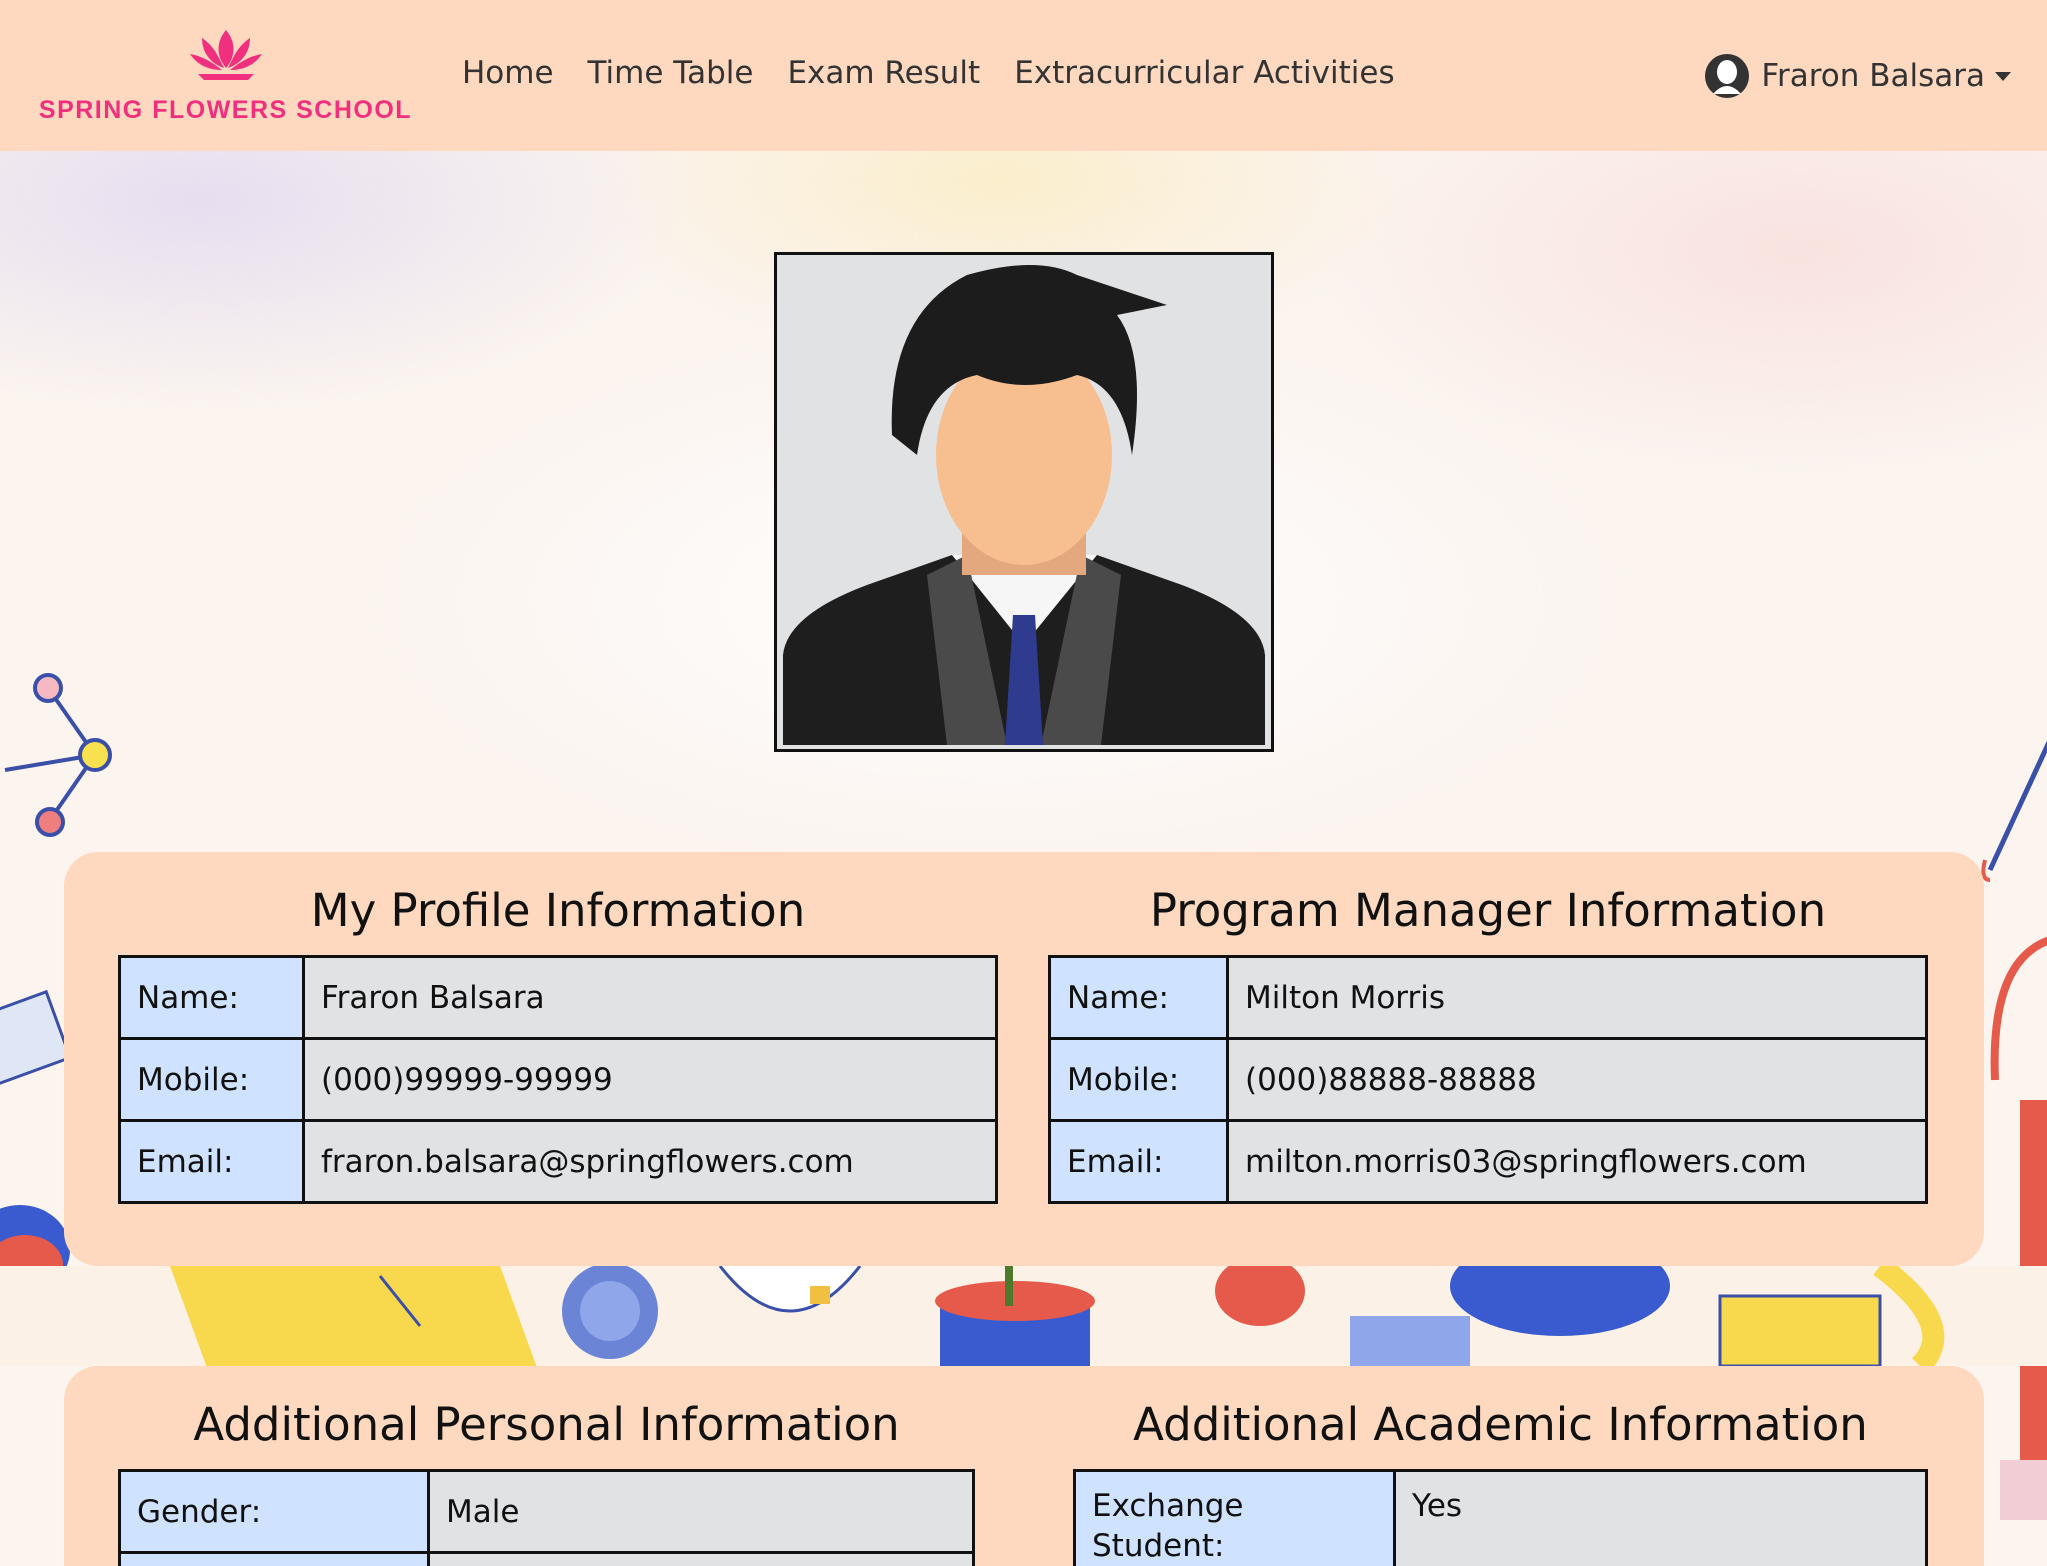 The height and width of the screenshot is (1566, 2047). Describe the element at coordinates (650, 1161) in the screenshot. I see `email-value: fraron.balsara@springflowers.com` at that location.